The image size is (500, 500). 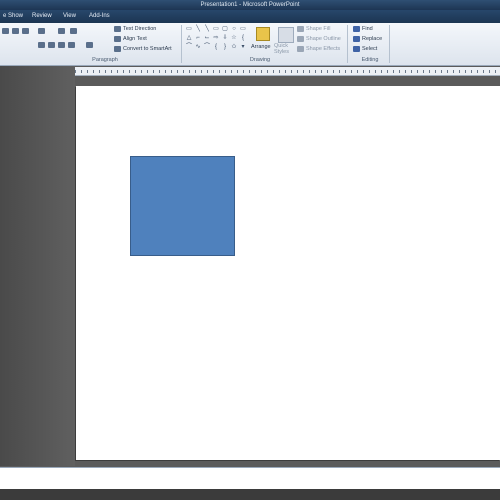 I want to click on title-bar: Presentation1 - Microsoft PowerPoint, so click(x=250, y=5).